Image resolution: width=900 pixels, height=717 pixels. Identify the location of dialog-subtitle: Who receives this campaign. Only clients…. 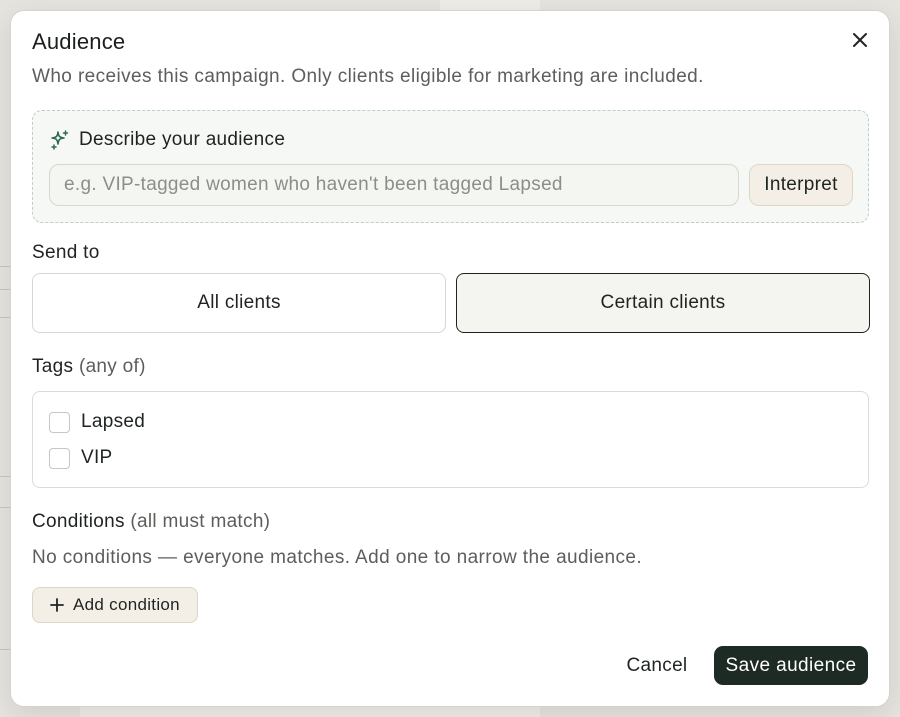
(368, 76).